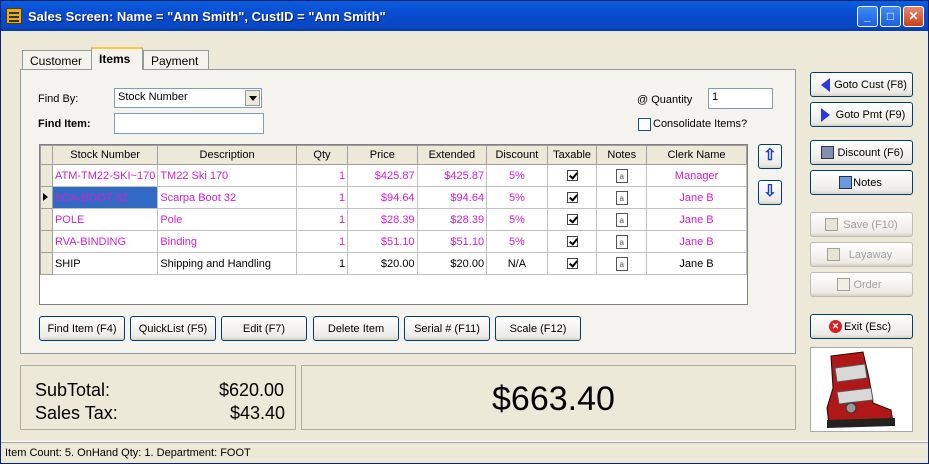 This screenshot has height=464, width=929. Describe the element at coordinates (227, 155) in the screenshot. I see `col-header: Description` at that location.